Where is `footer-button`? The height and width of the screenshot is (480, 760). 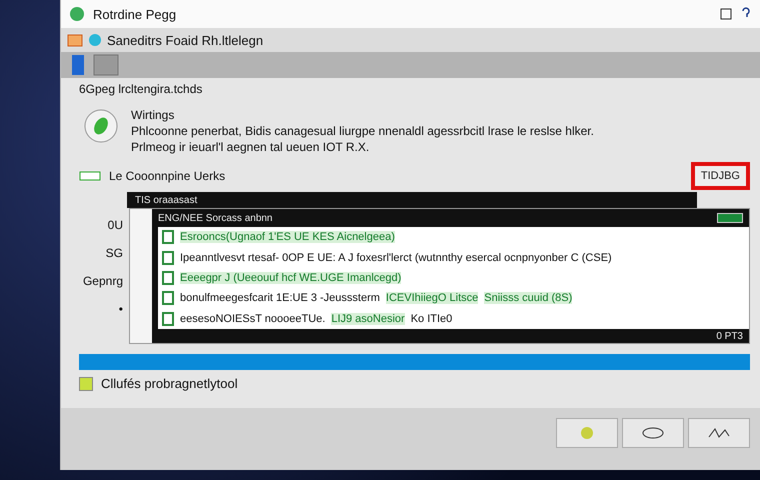 footer-button is located at coordinates (653, 433).